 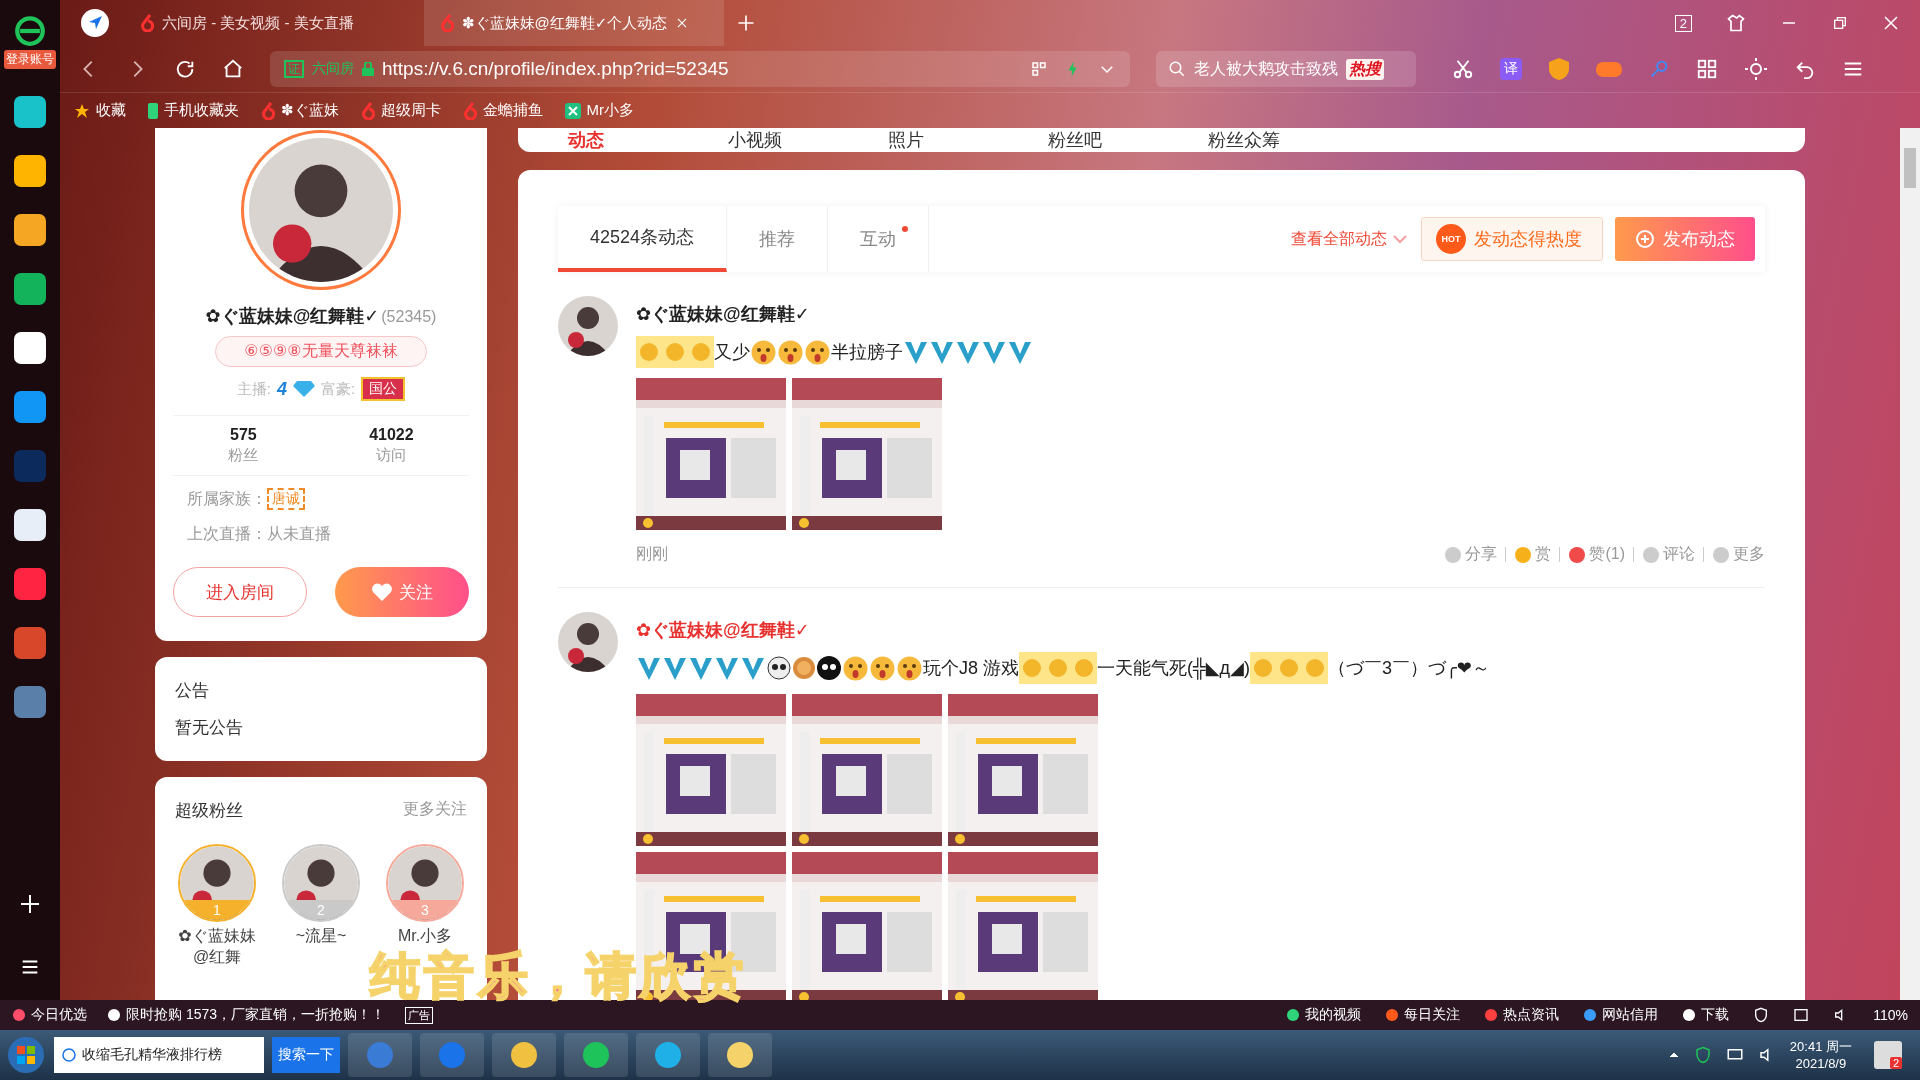 What do you see at coordinates (30, 904) in the screenshot?
I see `plus-icon` at bounding box center [30, 904].